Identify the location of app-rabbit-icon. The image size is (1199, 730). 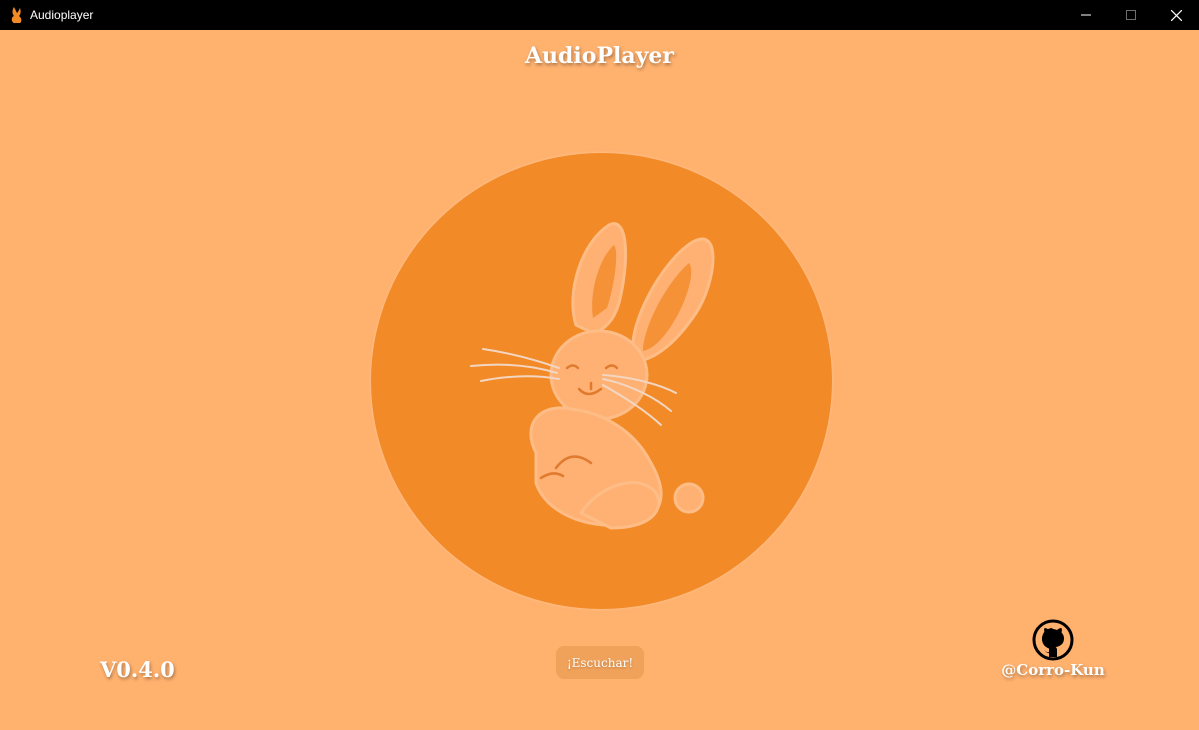
(17, 15).